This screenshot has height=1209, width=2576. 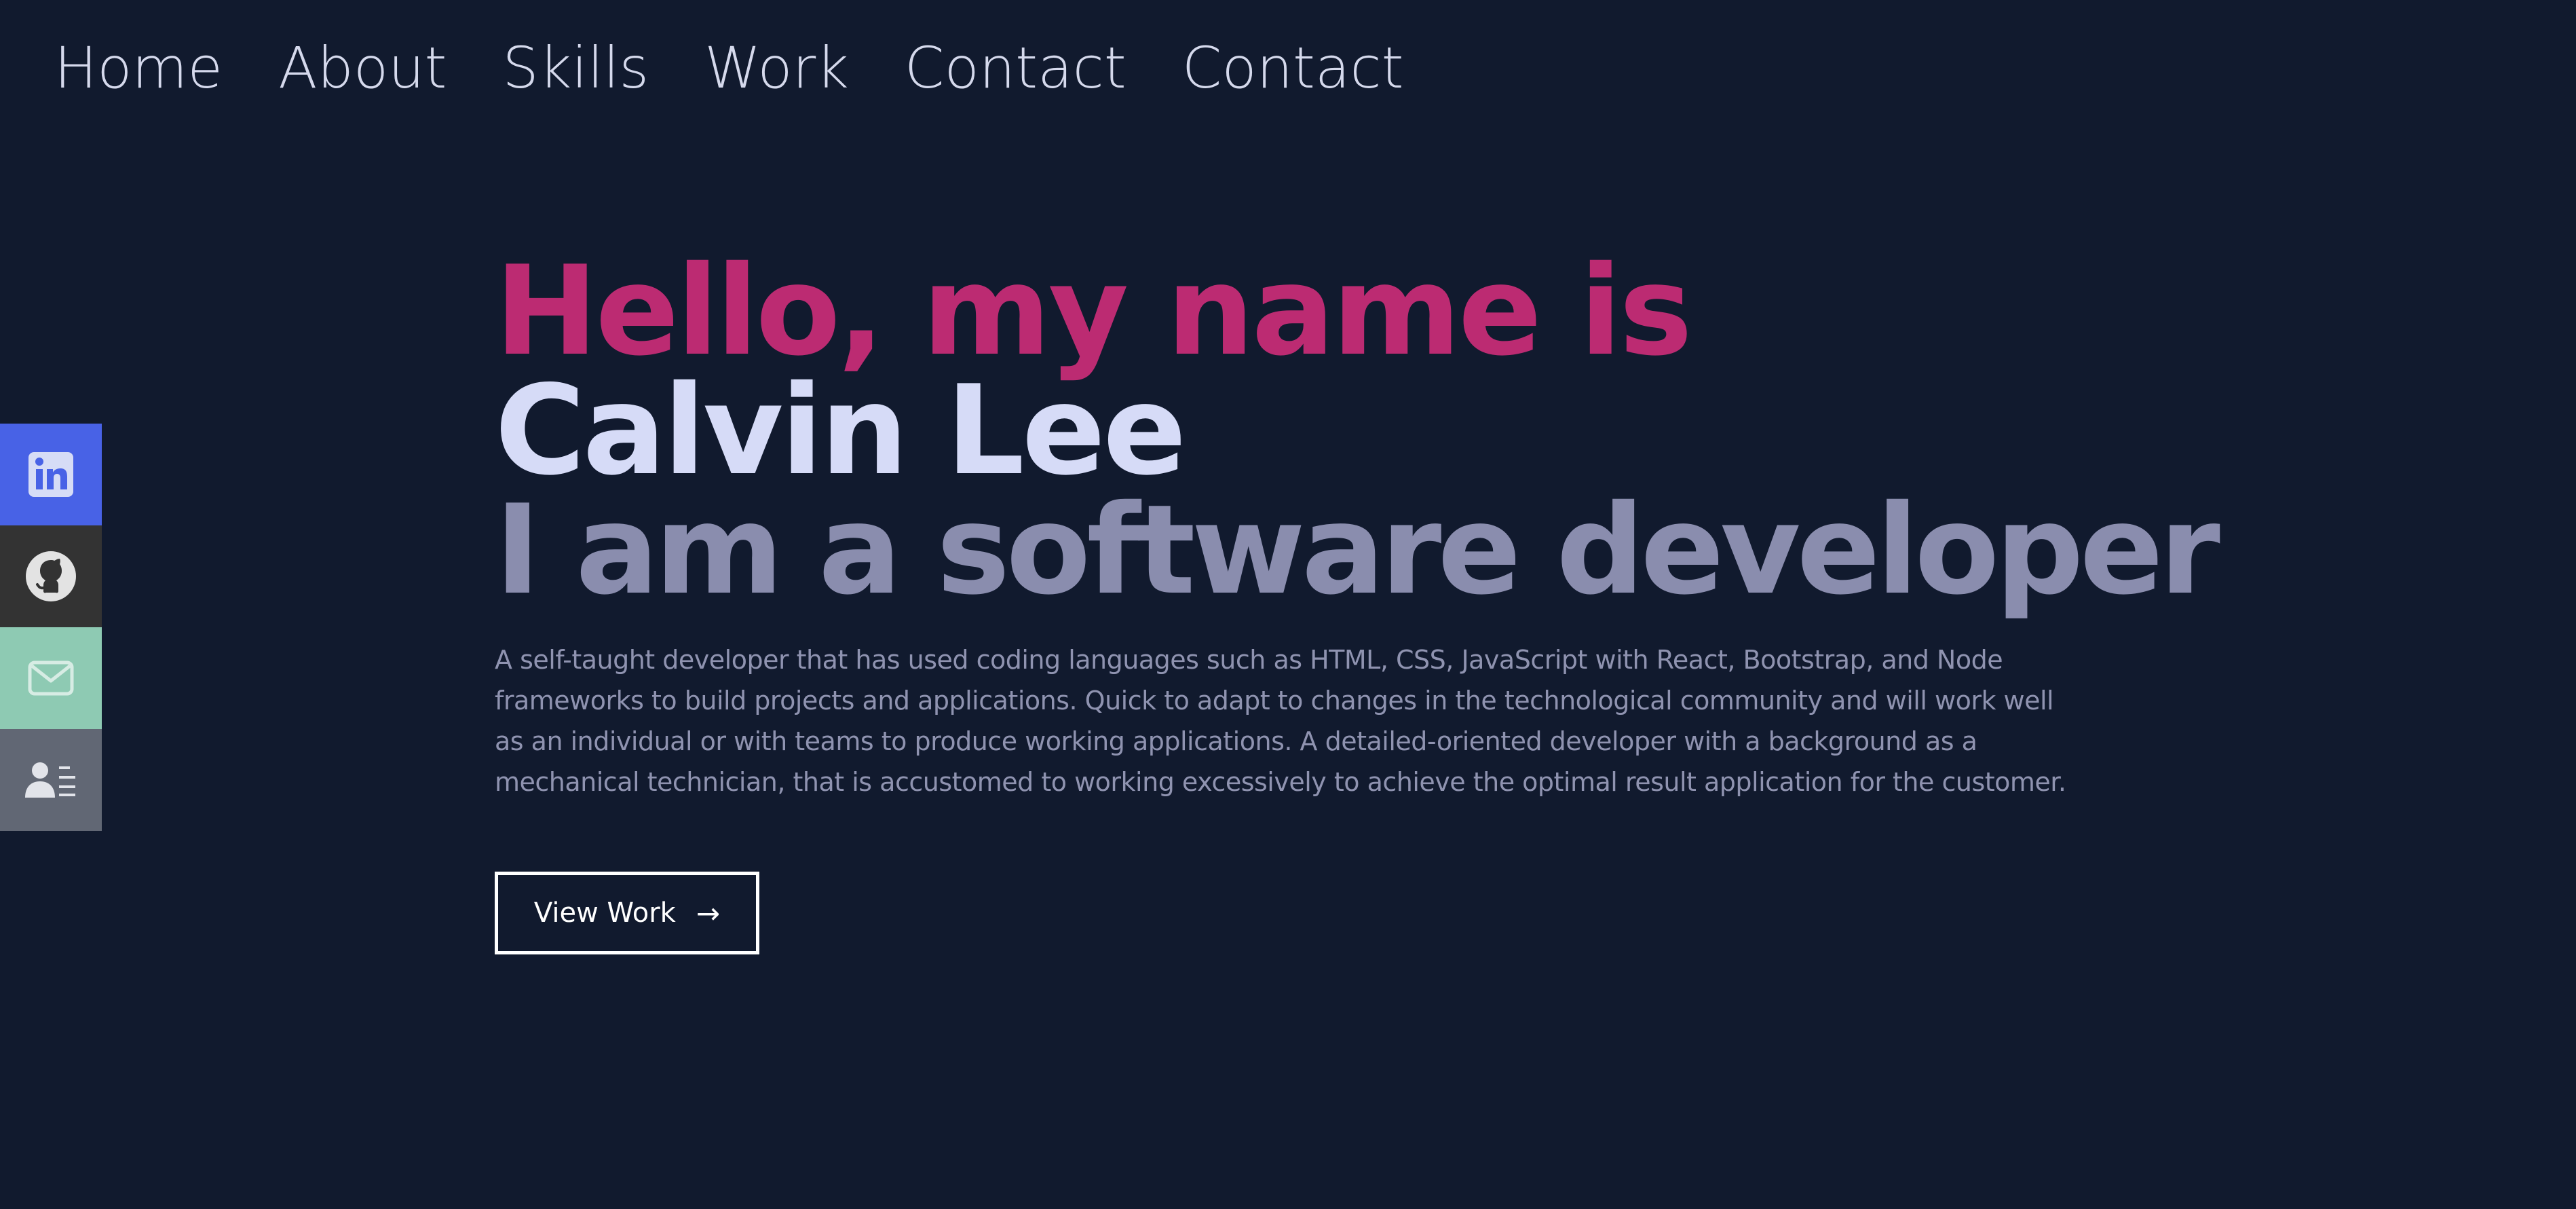 I want to click on view-work-label: View Work, so click(x=604, y=913).